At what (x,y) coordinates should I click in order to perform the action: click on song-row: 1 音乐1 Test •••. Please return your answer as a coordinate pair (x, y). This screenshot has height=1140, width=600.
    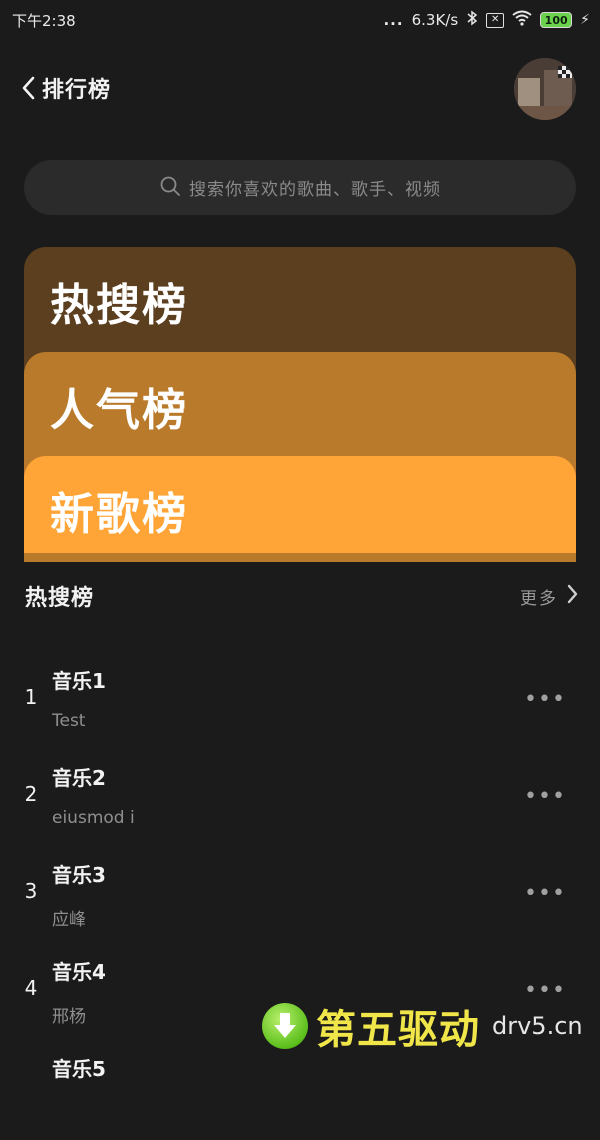
    Looking at the image, I should click on (300, 703).